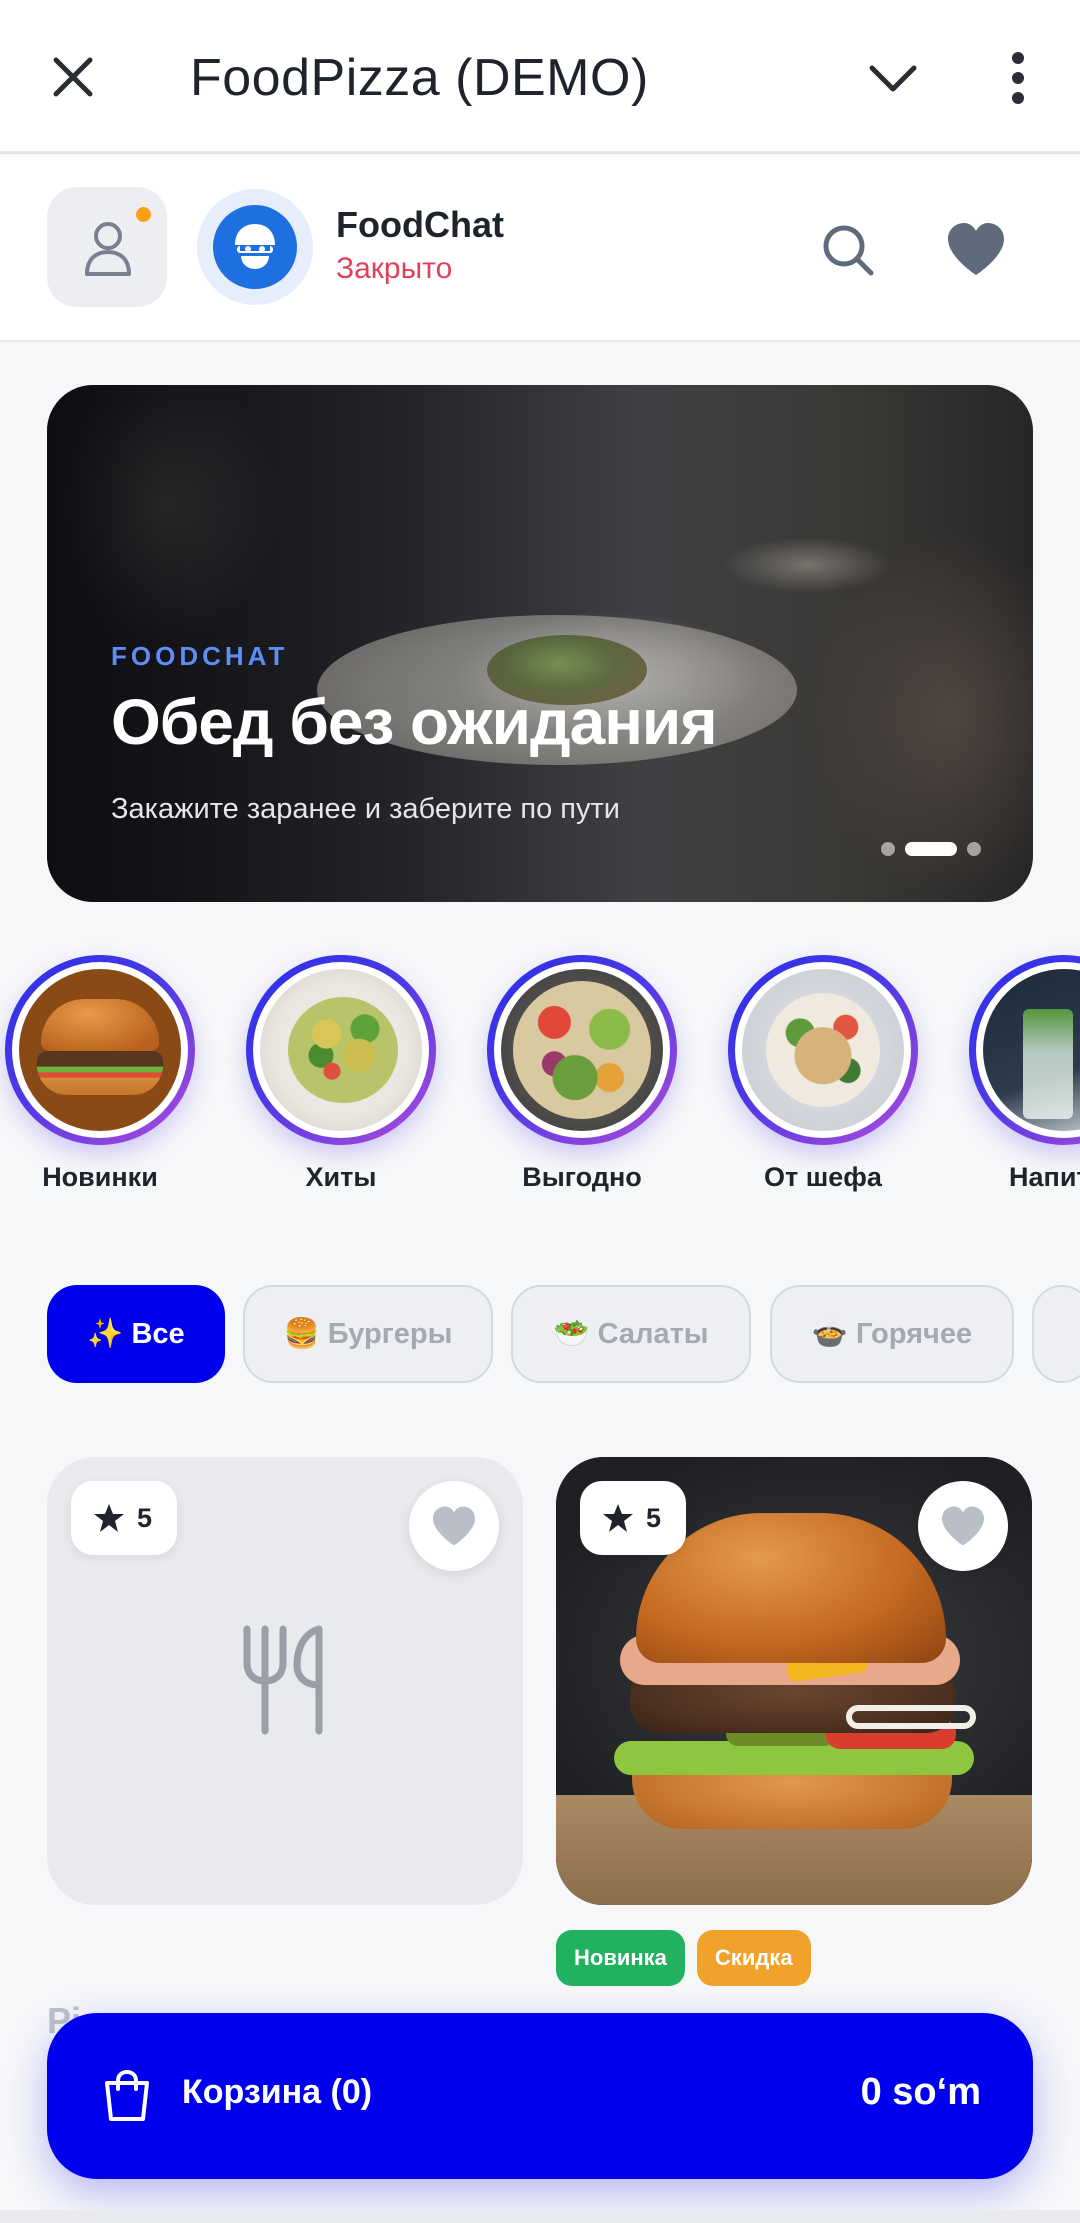 The image size is (1080, 2223). What do you see at coordinates (1056, 1334) in the screenshot?
I see `chip-more` at bounding box center [1056, 1334].